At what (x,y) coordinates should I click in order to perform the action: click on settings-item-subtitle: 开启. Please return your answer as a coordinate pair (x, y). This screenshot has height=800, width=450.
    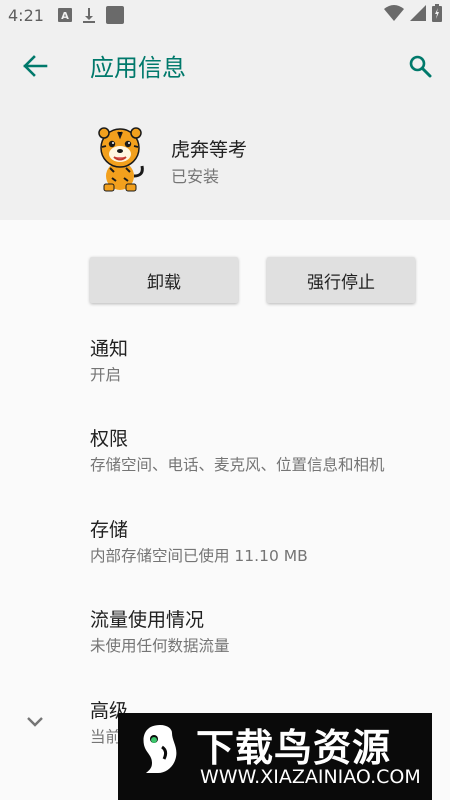
    Looking at the image, I should click on (106, 375).